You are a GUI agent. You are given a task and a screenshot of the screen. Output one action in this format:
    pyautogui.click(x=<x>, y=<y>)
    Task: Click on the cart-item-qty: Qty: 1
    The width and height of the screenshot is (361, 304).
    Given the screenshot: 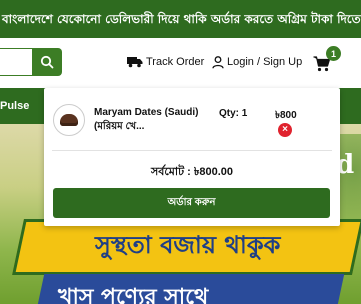 What is the action you would take?
    pyautogui.click(x=233, y=113)
    